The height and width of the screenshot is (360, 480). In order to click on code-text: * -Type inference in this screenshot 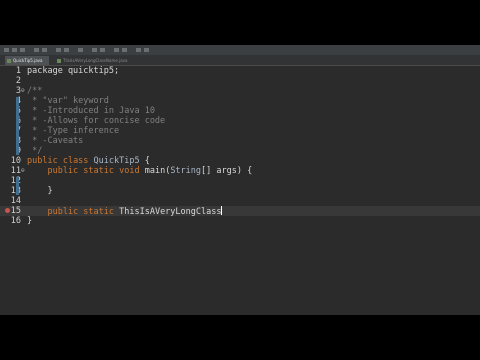, I will do `click(73, 131)`.